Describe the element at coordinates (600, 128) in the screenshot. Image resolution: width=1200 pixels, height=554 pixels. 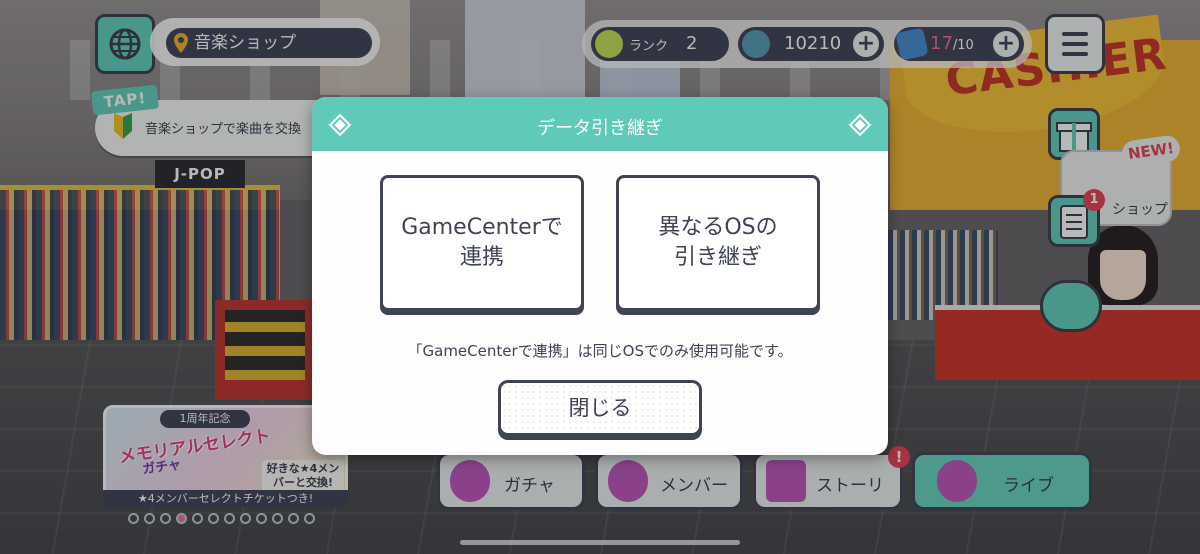
I see `dialog-title: データ引き継ぎ` at that location.